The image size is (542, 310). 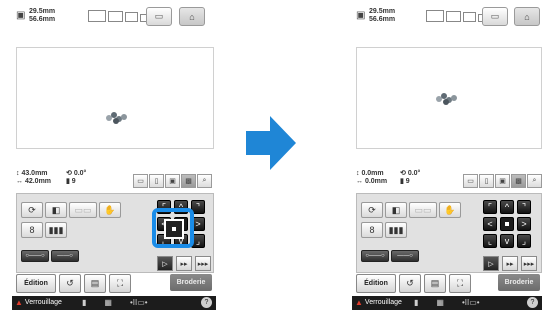 What do you see at coordinates (114, 179) in the screenshot?
I see `info-bar: ↕ 43.0mm ↔ 42.0mm ⟲ 0.0° ▮ 9 ▭ ▯ ▣ ▩ ⌕` at bounding box center [114, 179].